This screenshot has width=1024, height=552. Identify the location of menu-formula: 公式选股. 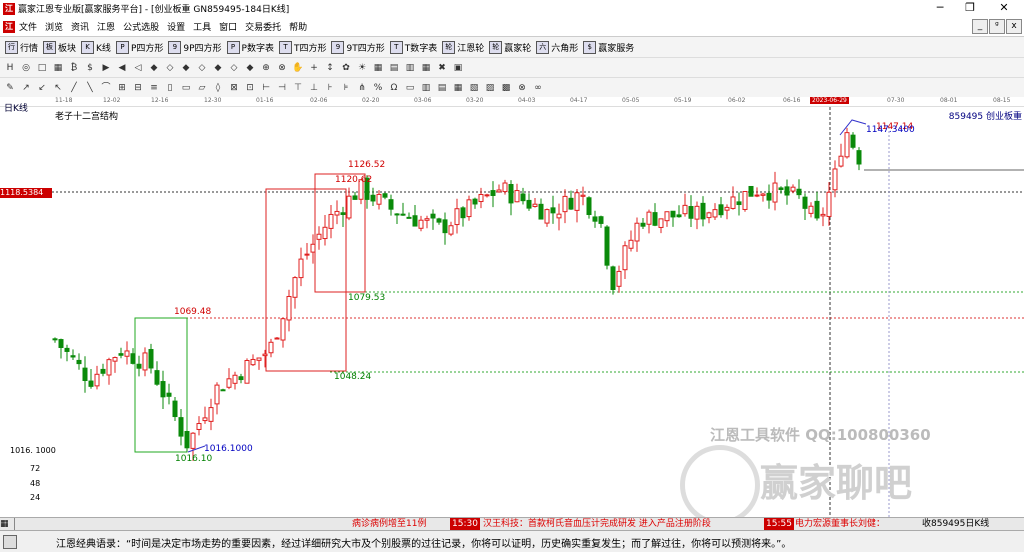
(141, 26).